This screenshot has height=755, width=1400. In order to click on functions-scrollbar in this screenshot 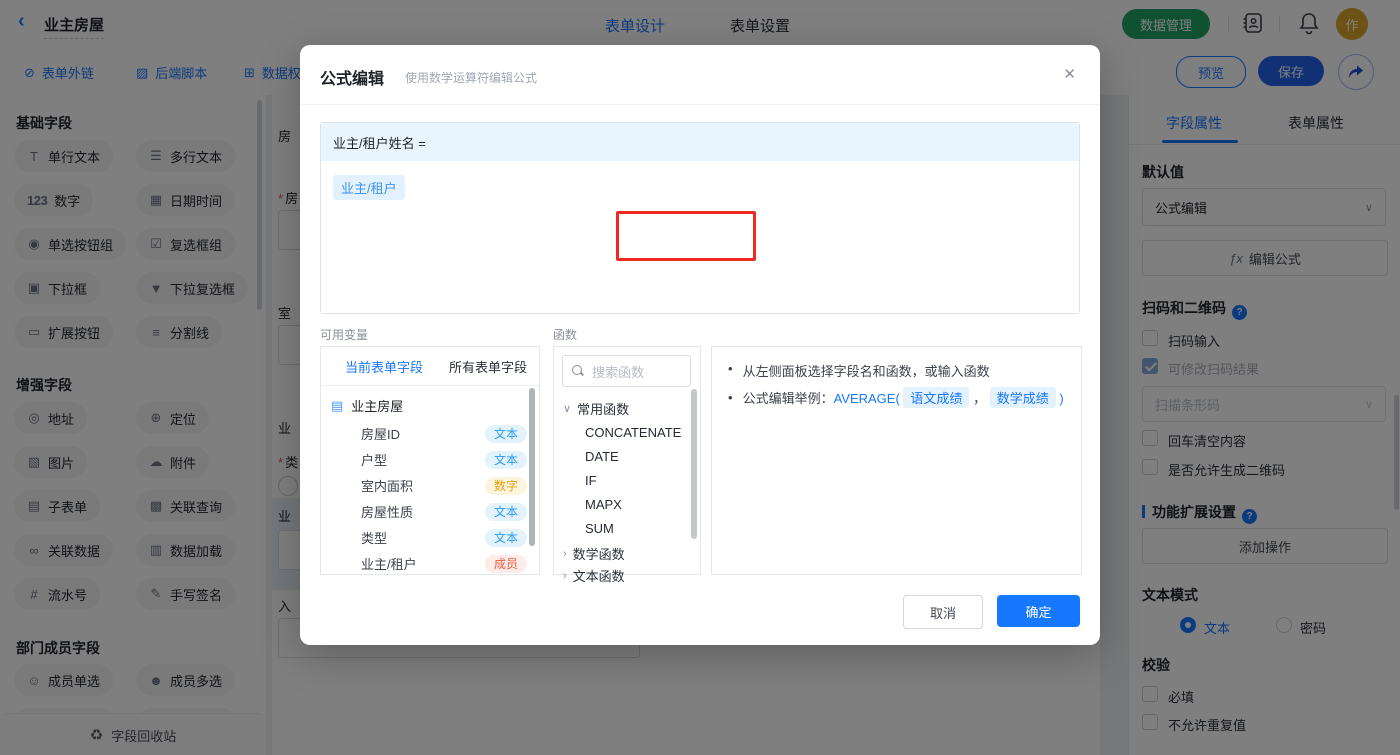, I will do `click(694, 464)`.